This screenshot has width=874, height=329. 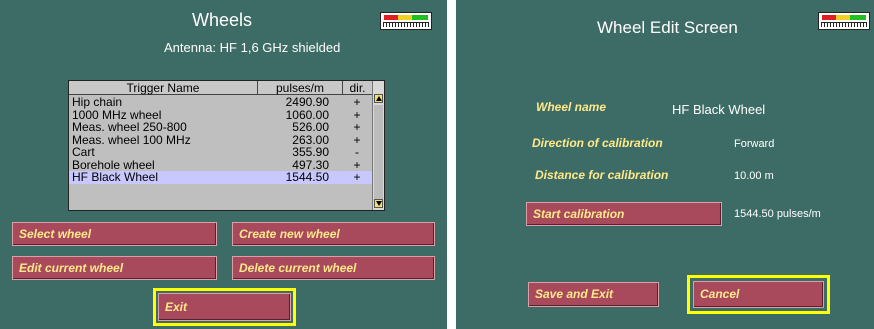 What do you see at coordinates (667, 27) in the screenshot?
I see `page-title: Wheel Edit Screen` at bounding box center [667, 27].